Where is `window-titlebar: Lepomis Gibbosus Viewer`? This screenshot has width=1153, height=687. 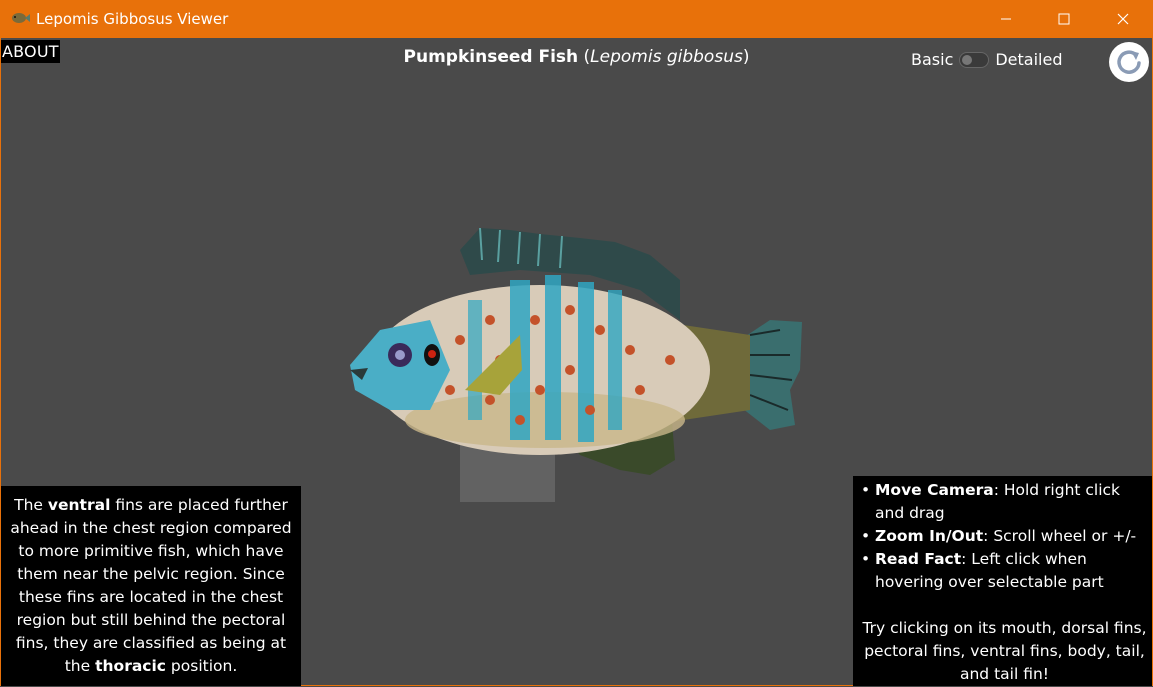 window-titlebar: Lepomis Gibbosus Viewer is located at coordinates (576, 19).